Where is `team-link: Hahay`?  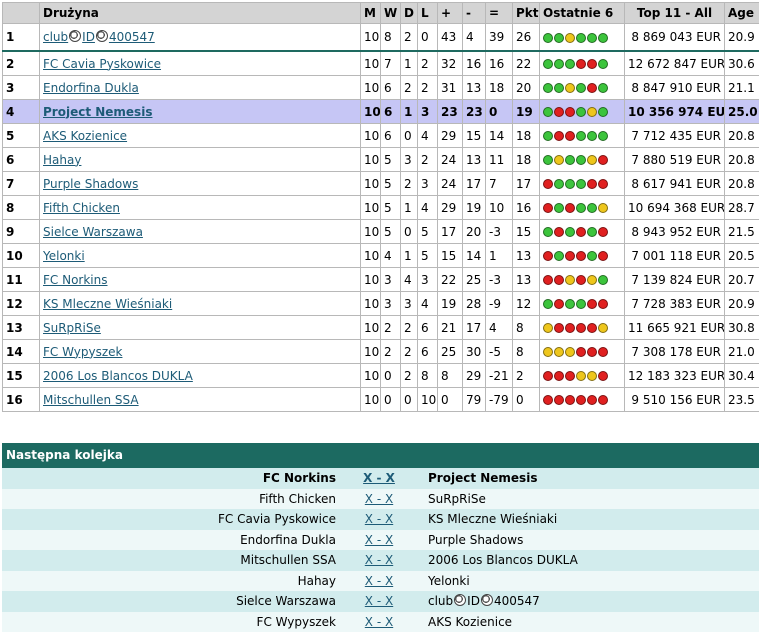 team-link: Hahay is located at coordinates (62, 160).